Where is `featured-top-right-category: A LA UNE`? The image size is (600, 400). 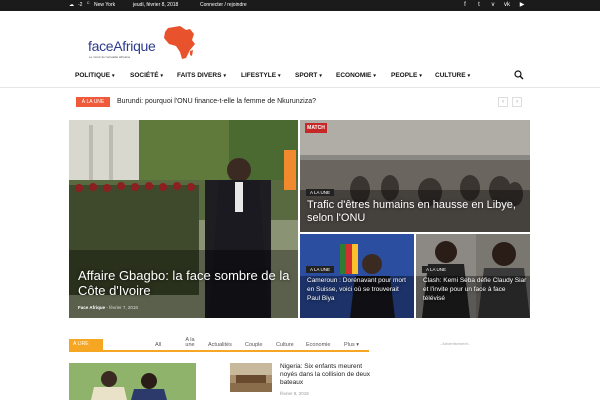
featured-top-right-category: A LA UNE is located at coordinates (320, 192).